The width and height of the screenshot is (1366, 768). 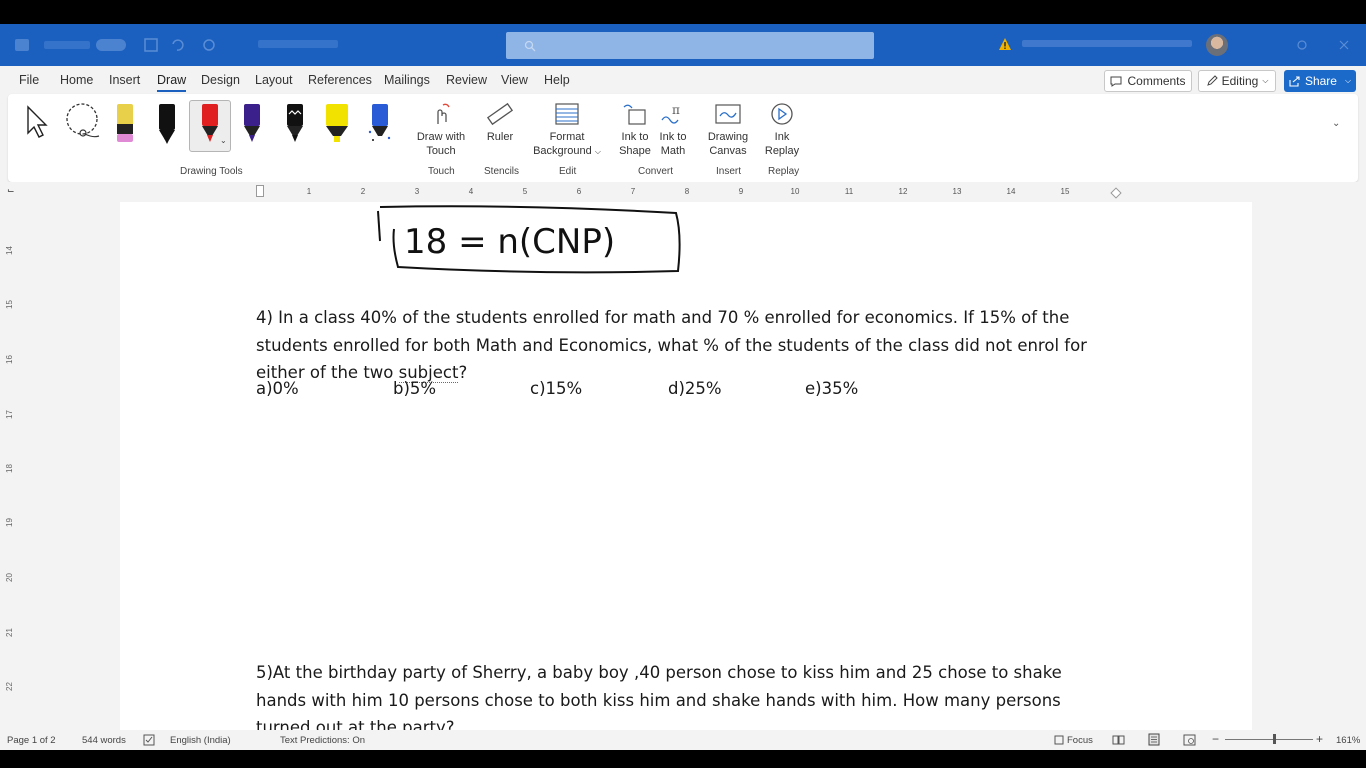 I want to click on minimize-icon, so click(x=1302, y=45).